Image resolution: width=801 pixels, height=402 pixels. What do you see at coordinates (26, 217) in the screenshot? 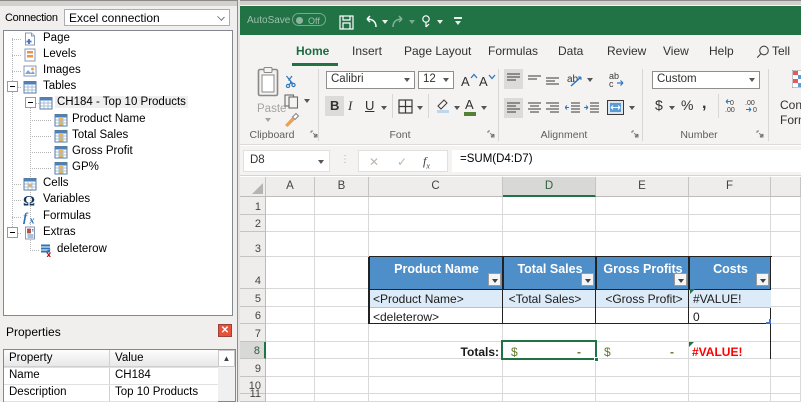
I see `svg-text: f` at bounding box center [26, 217].